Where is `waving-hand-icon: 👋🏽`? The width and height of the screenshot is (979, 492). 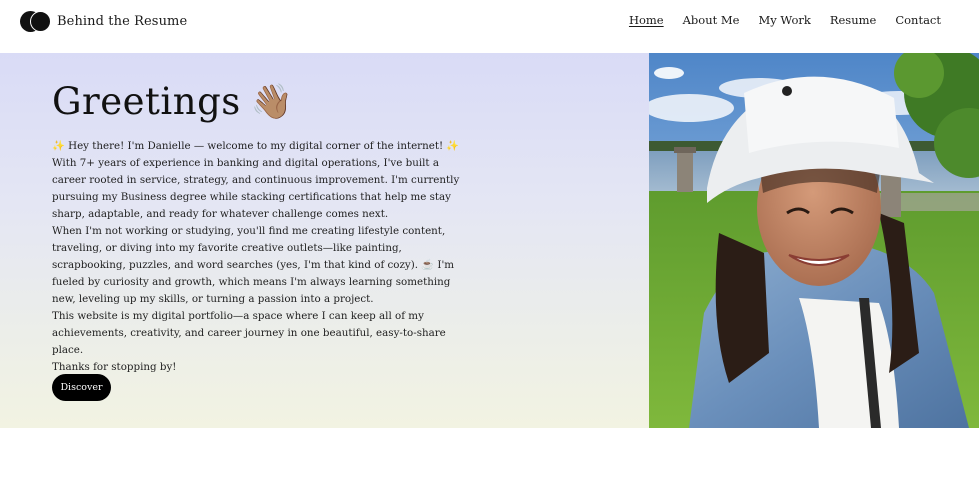 waving-hand-icon: 👋🏽 is located at coordinates (272, 101).